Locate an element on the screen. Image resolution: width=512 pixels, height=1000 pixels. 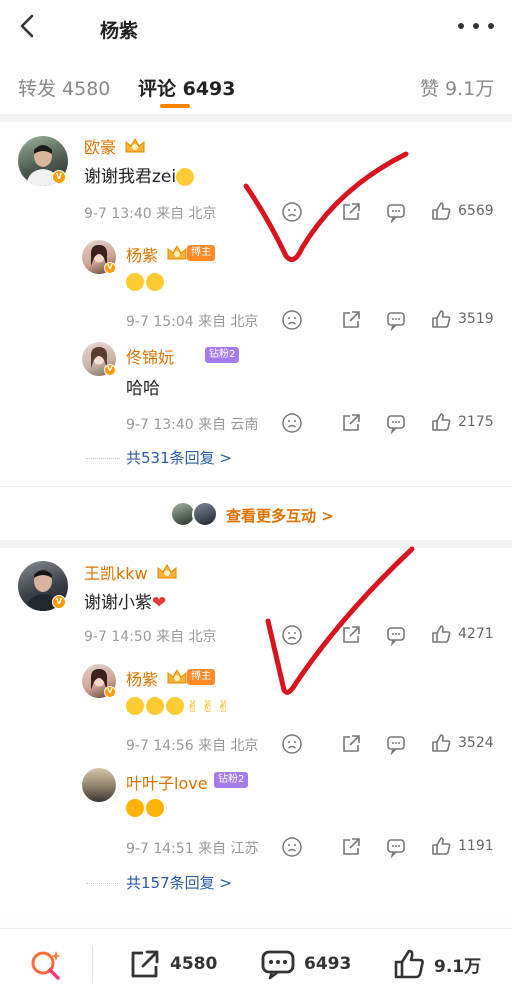
avatar is located at coordinates (99, 785).